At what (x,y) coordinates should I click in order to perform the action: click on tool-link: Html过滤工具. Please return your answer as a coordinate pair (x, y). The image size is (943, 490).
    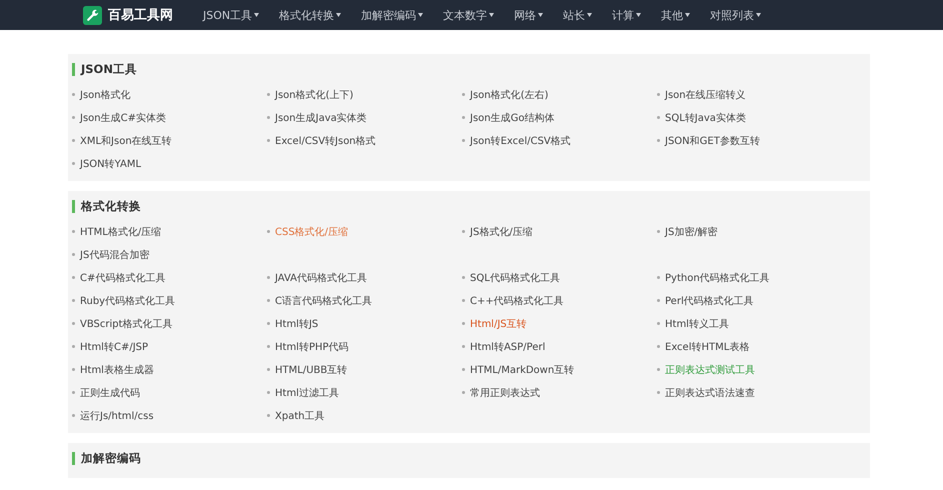
    Looking at the image, I should click on (364, 393).